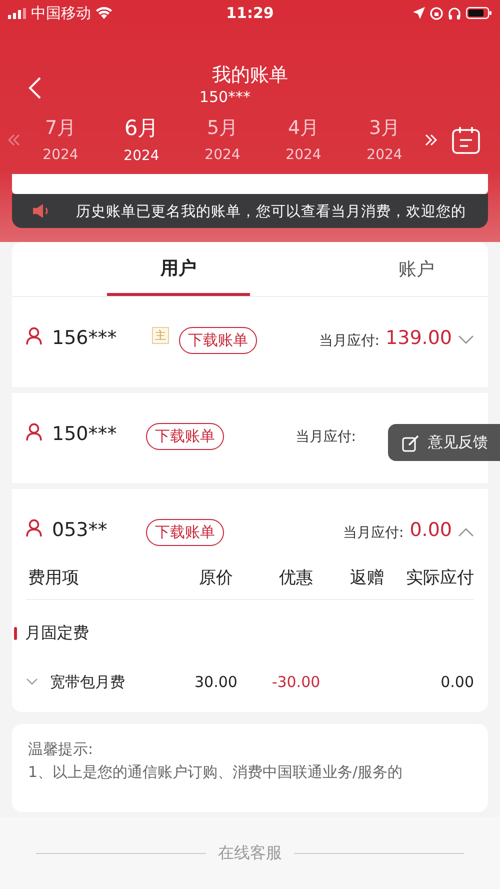 The width and height of the screenshot is (500, 889). What do you see at coordinates (61, 13) in the screenshot?
I see `carrier-name: 中国移动` at bounding box center [61, 13].